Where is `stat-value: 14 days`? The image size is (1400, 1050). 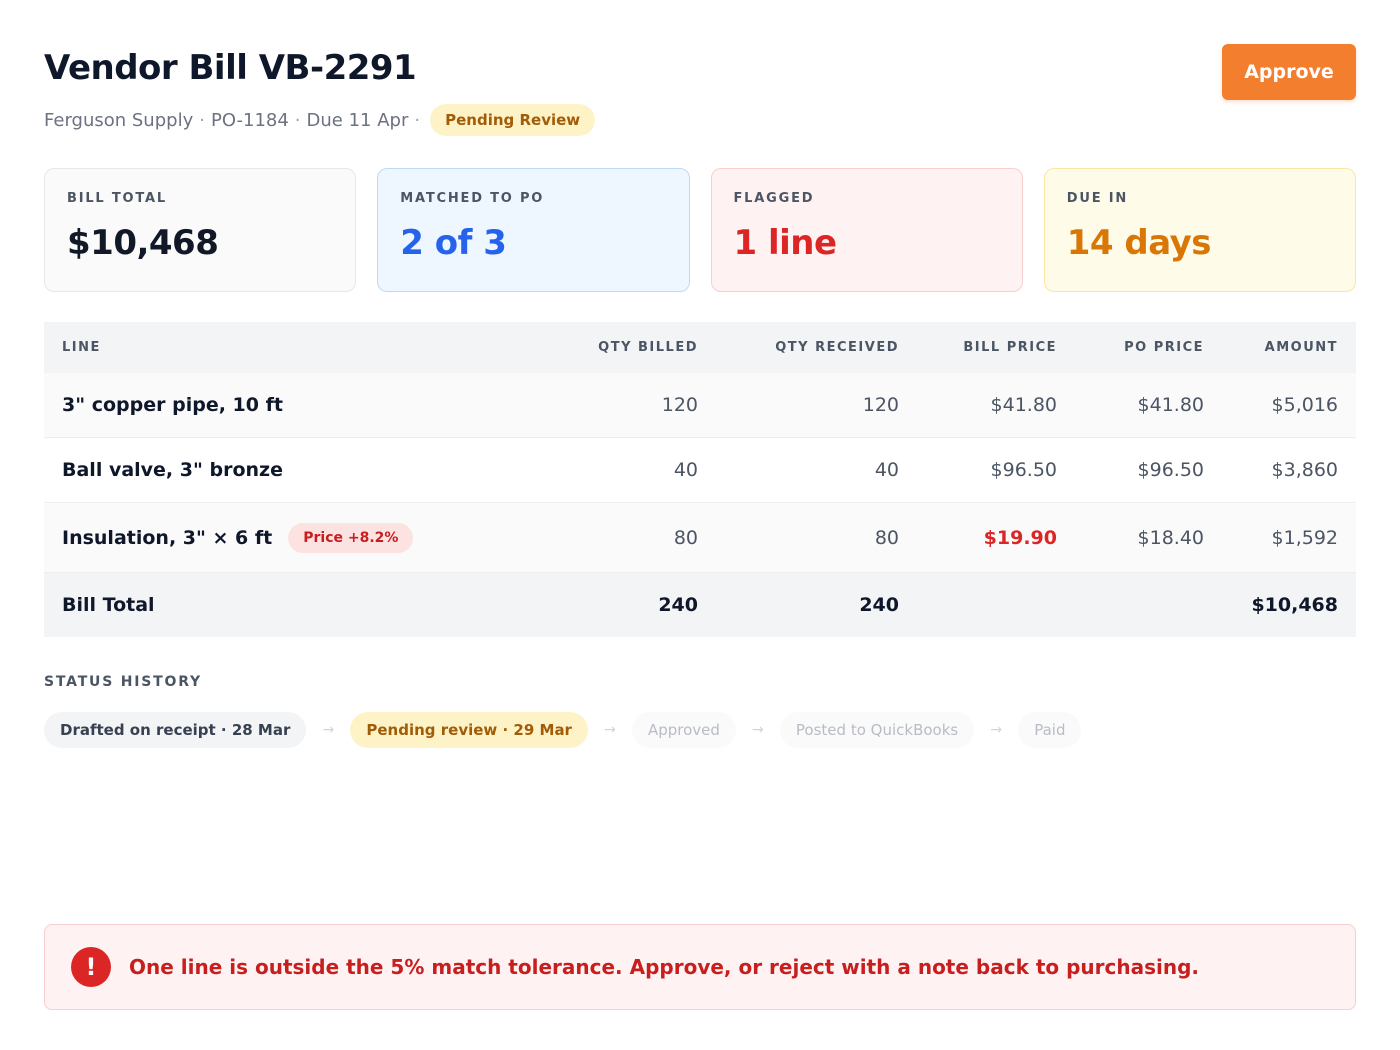 stat-value: 14 days is located at coordinates (1139, 243).